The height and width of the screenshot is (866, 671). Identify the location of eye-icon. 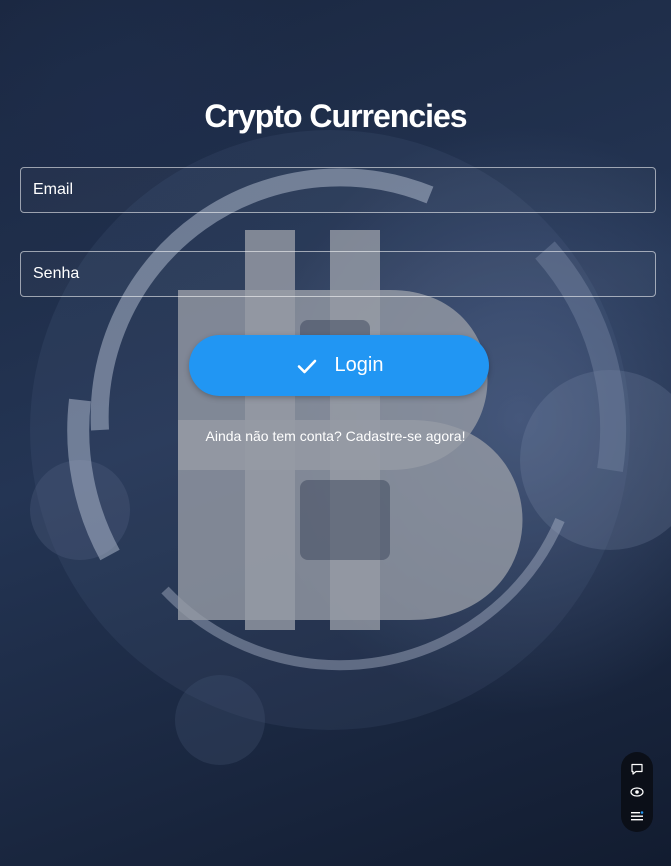
(637, 792).